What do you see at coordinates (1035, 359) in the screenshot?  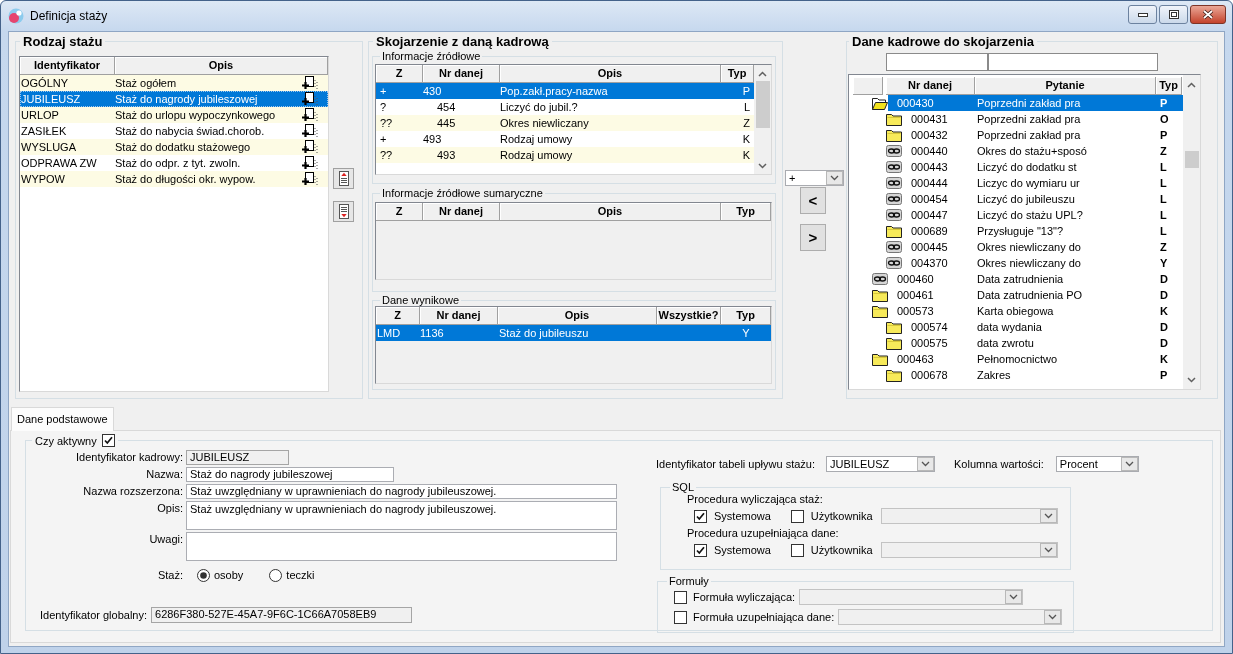 I see `tree-row: 000463 Pełnomocnictwo K` at bounding box center [1035, 359].